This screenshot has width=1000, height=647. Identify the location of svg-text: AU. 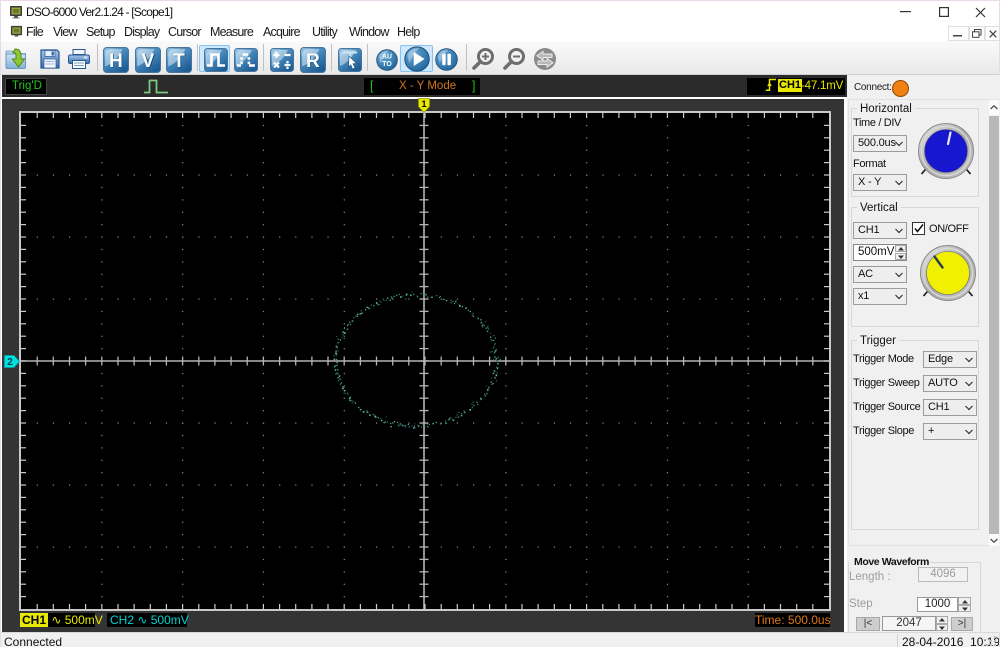
(387, 57).